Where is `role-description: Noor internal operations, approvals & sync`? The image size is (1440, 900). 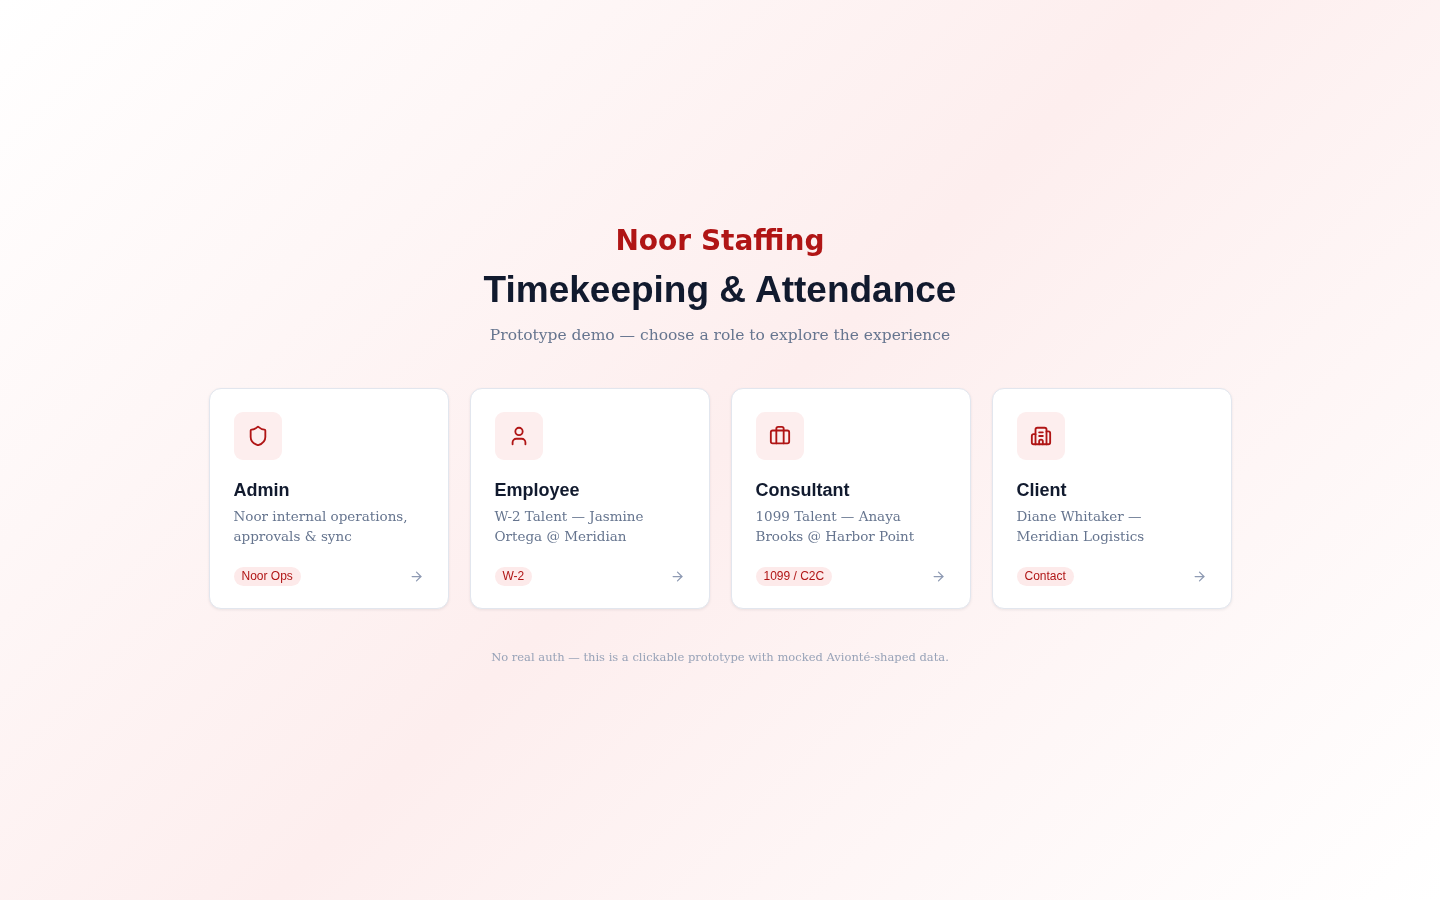 role-description: Noor internal operations, approvals & sync is located at coordinates (321, 526).